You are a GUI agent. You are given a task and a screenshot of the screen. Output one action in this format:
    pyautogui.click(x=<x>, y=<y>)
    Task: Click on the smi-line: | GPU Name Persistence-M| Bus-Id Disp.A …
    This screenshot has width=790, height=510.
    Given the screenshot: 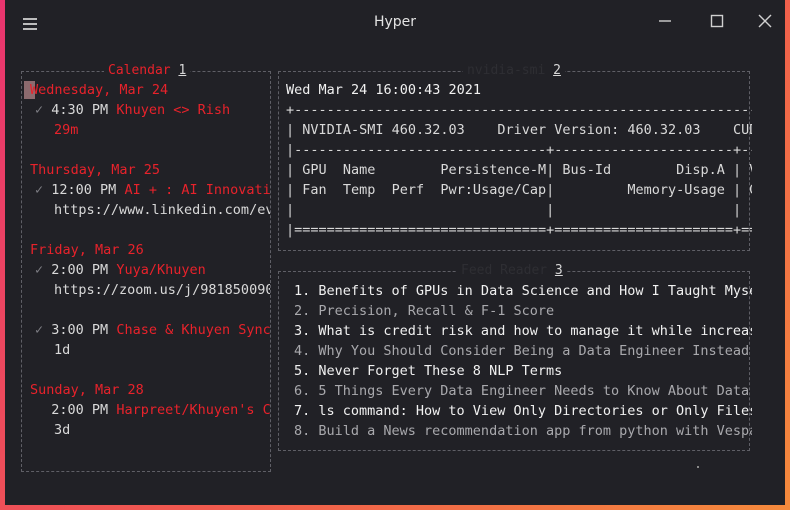 What is the action you would take?
    pyautogui.click(x=519, y=170)
    